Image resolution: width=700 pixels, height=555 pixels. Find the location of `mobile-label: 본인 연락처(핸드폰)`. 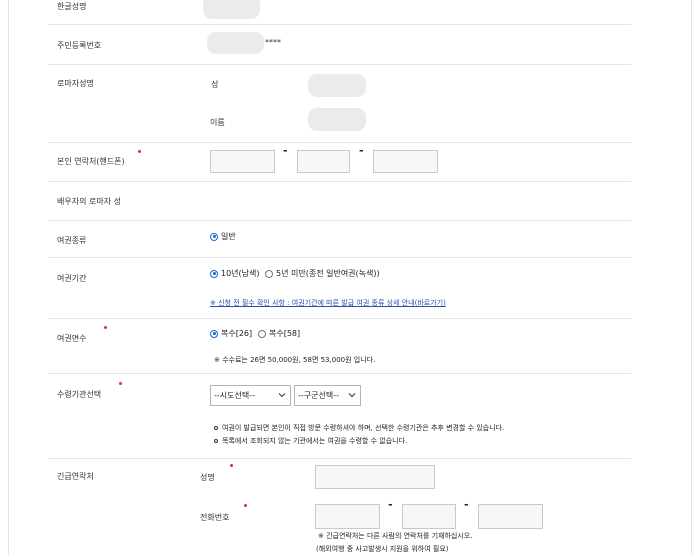

mobile-label: 본인 연락처(핸드폰) is located at coordinates (91, 161).